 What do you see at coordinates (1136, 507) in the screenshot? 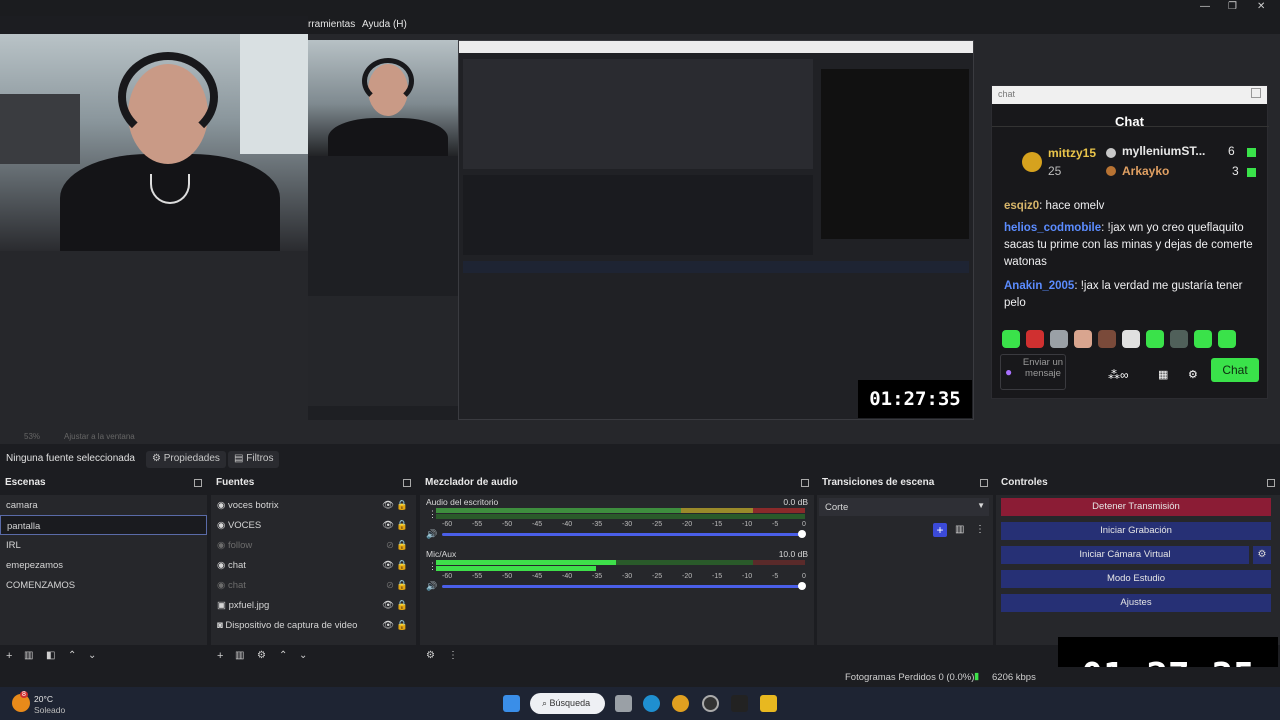
I see `stop-stream-button: Detener Transmisión` at bounding box center [1136, 507].